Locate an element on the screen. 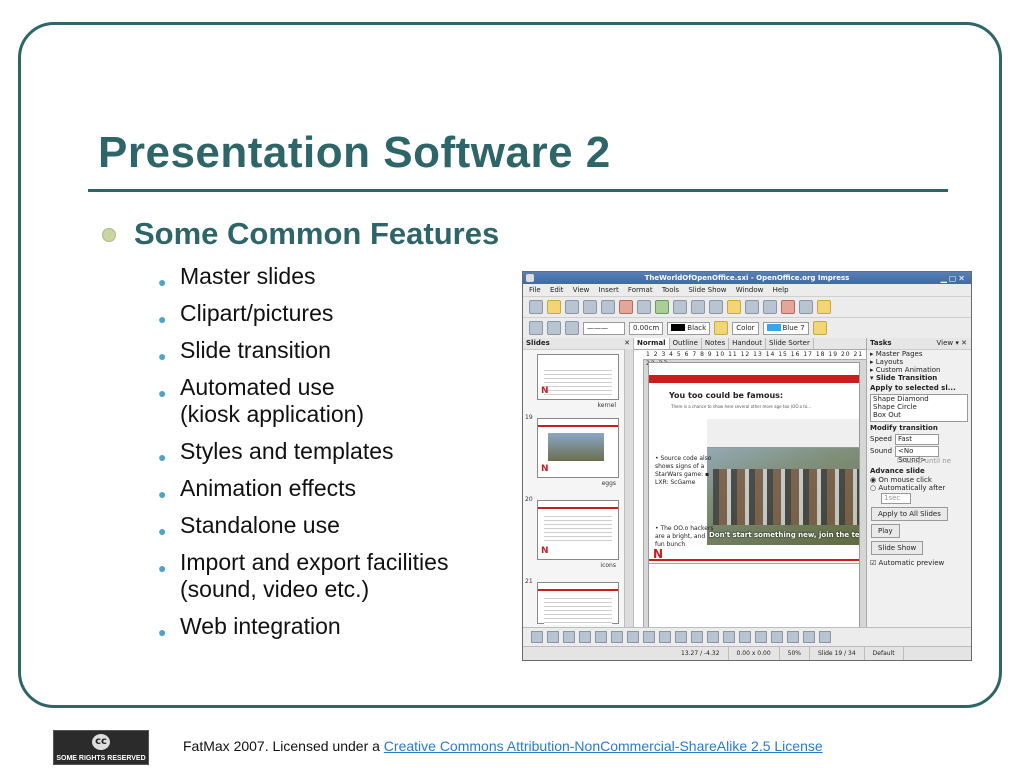 The height and width of the screenshot is (768, 1024). pdf-icon is located at coordinates (626, 307).